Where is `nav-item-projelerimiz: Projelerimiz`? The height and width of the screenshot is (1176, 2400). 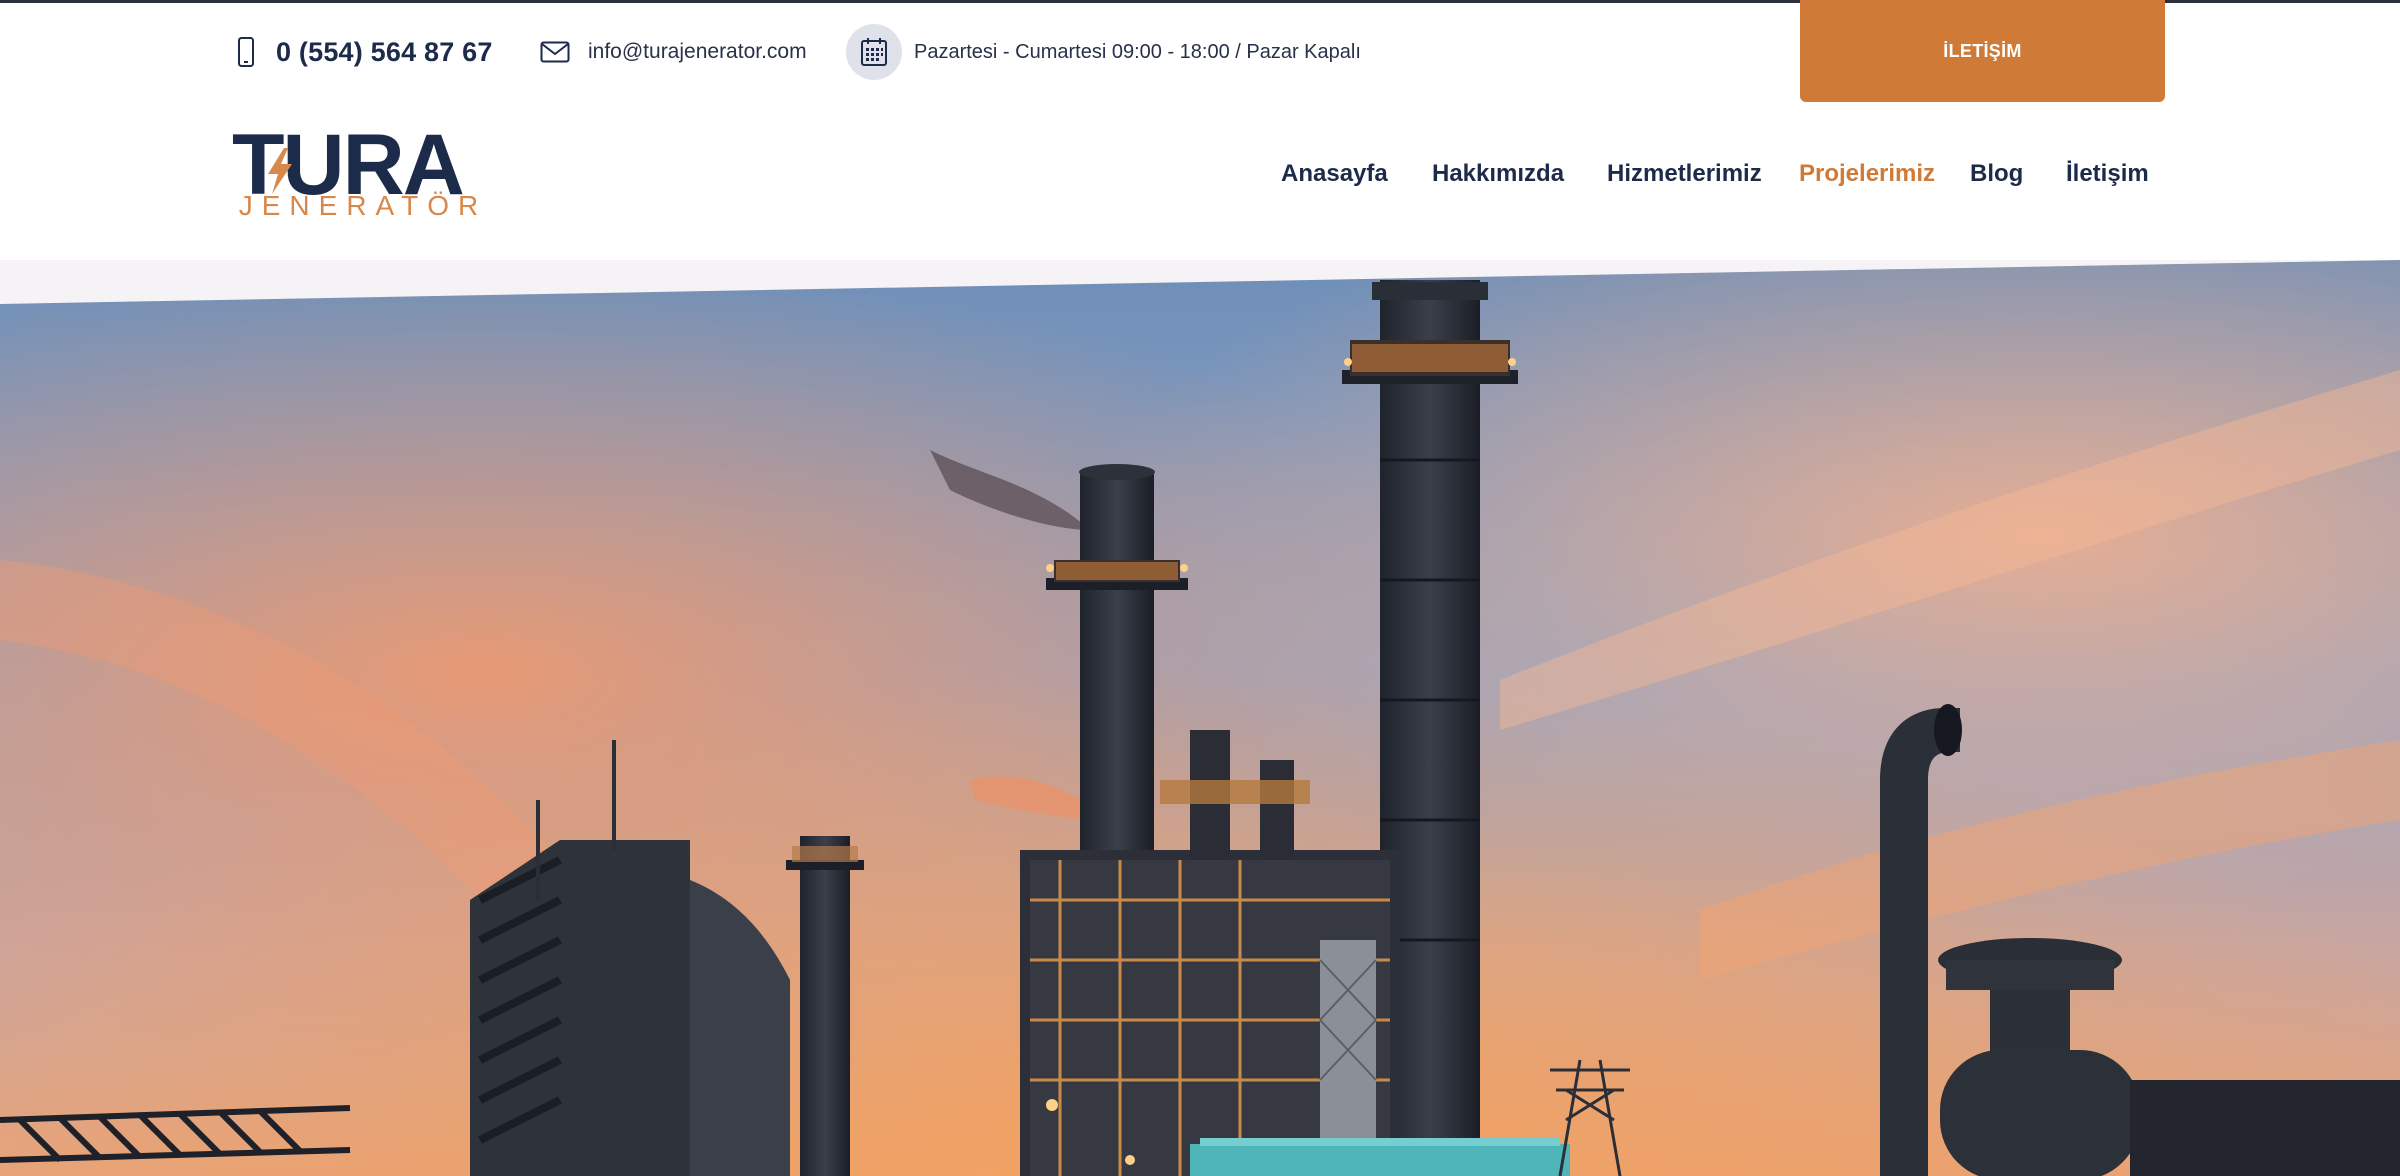 nav-item-projelerimiz: Projelerimiz is located at coordinates (1867, 174).